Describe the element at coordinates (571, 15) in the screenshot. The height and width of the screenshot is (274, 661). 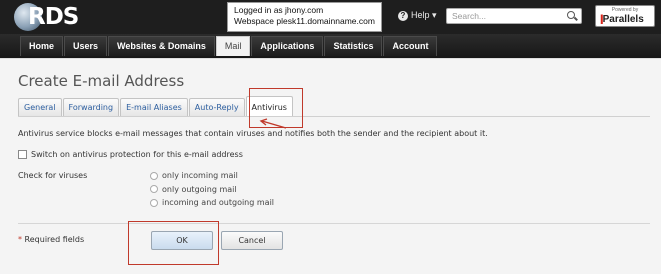
I see `search-icon` at that location.